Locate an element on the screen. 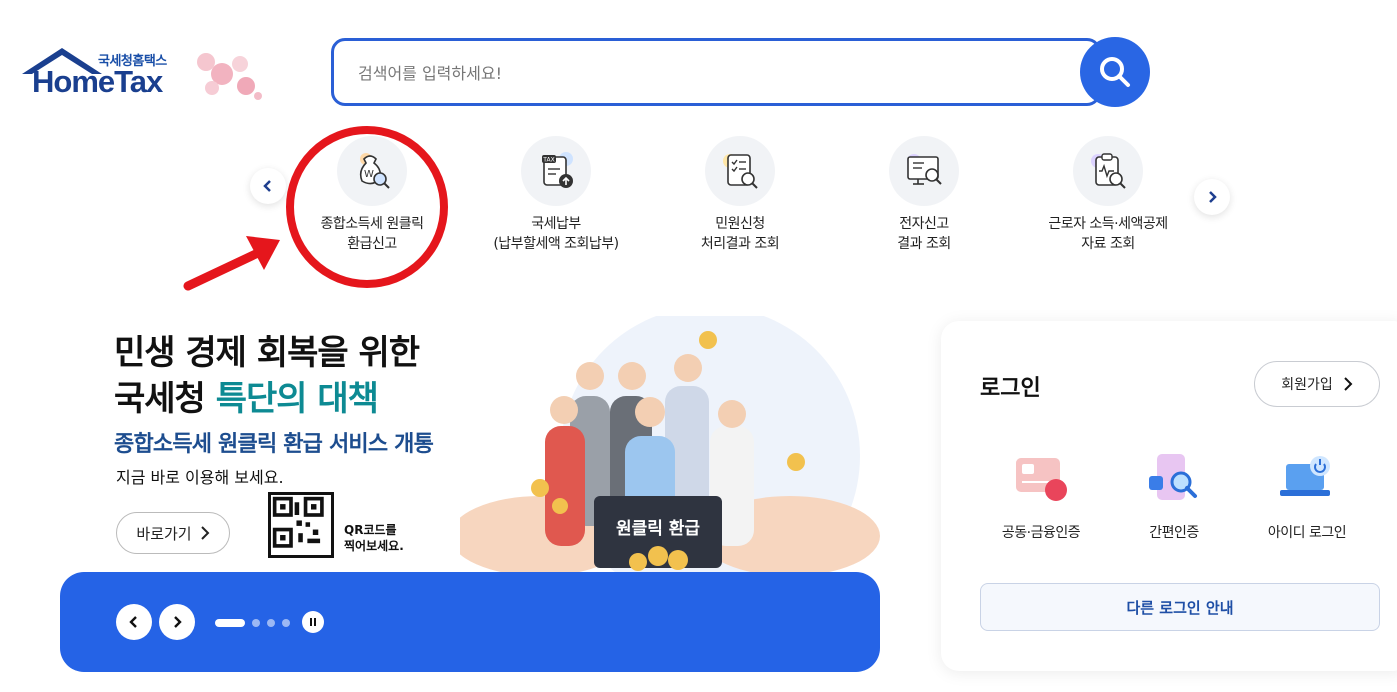  quick-menu-label: 근로자 소득·세액공제 자료 조회 is located at coordinates (1108, 234).